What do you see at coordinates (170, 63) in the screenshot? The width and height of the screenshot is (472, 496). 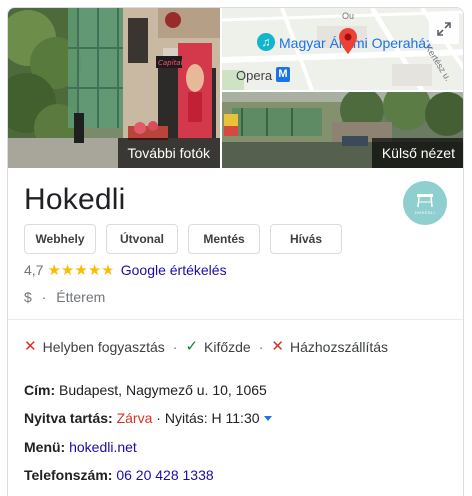 I see `shop-sign-text: Capital` at bounding box center [170, 63].